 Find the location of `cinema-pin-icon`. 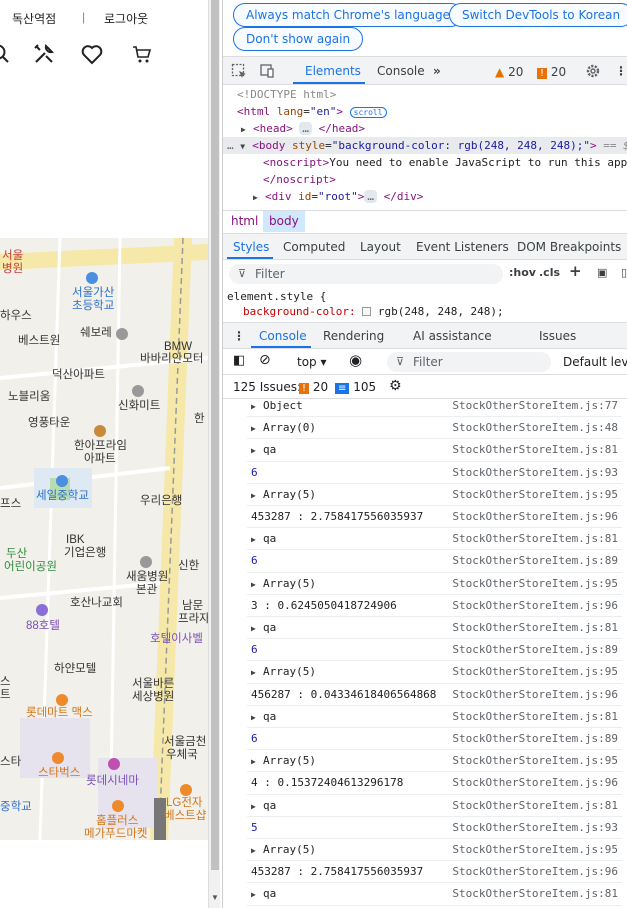

cinema-pin-icon is located at coordinates (114, 764).